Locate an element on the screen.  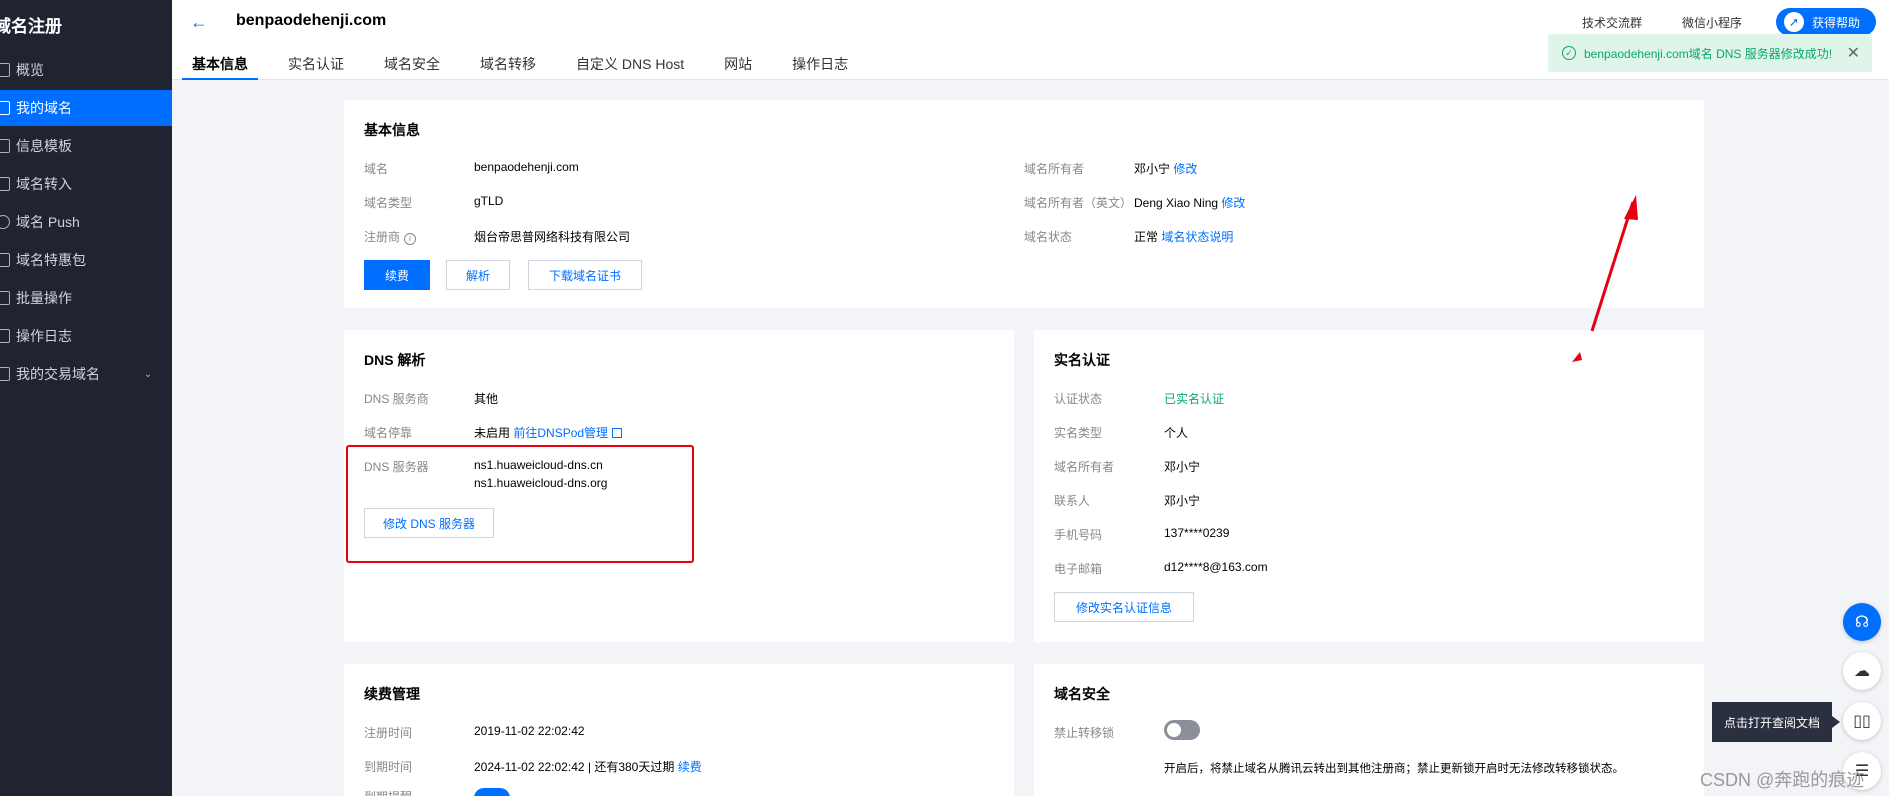
tab-custom-dns-host: 自定义 DNS Host is located at coordinates (630, 65).